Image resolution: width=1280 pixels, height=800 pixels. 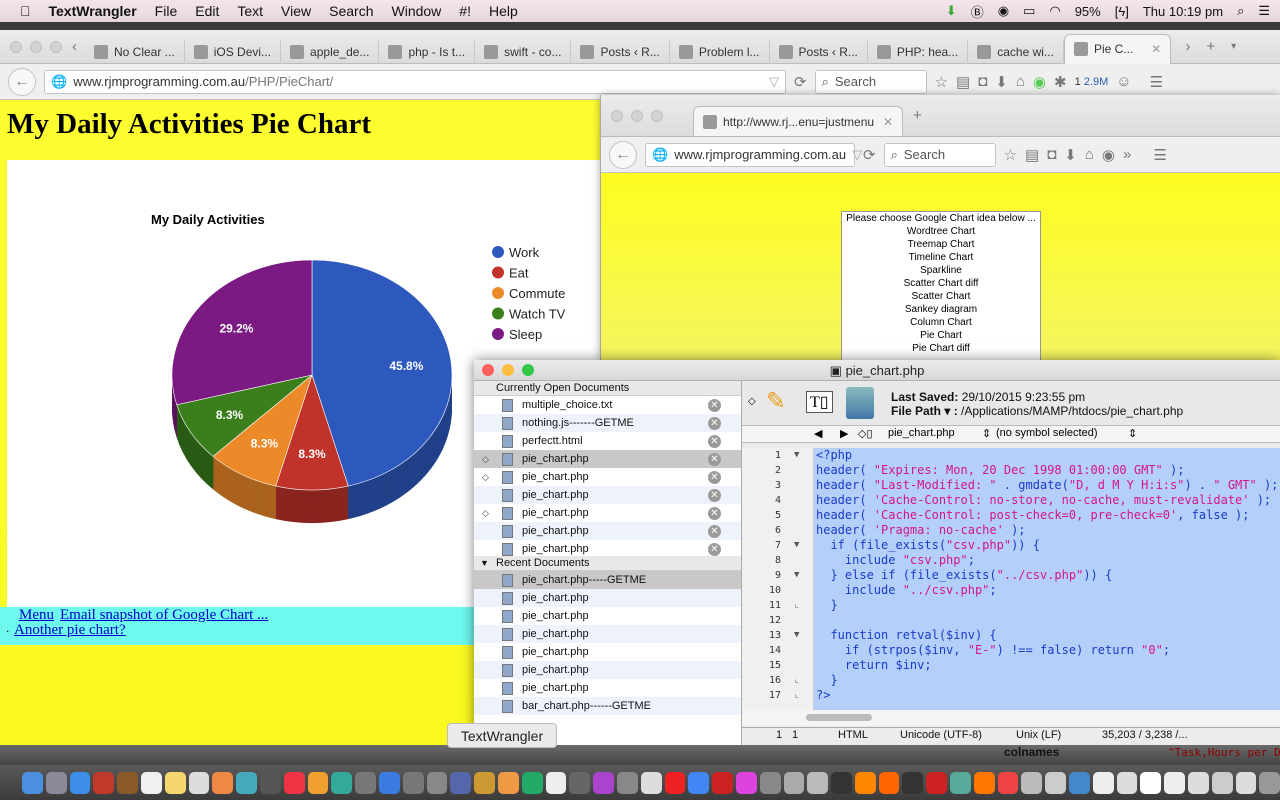 What do you see at coordinates (1054, 11) in the screenshot?
I see `wifi-icon: ◠` at bounding box center [1054, 11].